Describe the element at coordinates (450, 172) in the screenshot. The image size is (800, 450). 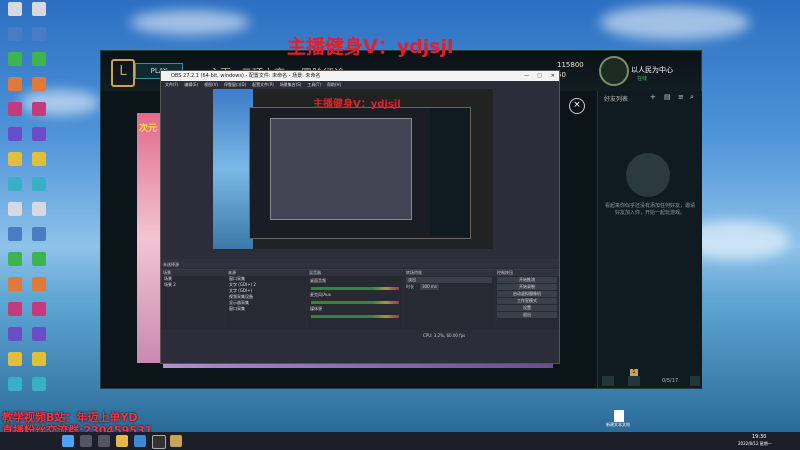
I see `nested-friends-panel` at that location.